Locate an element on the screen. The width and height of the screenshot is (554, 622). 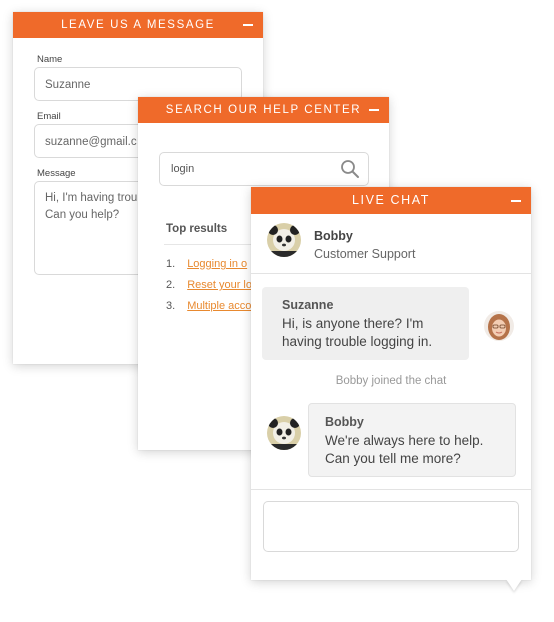
result-link: Multiple acco is located at coordinates (219, 306).